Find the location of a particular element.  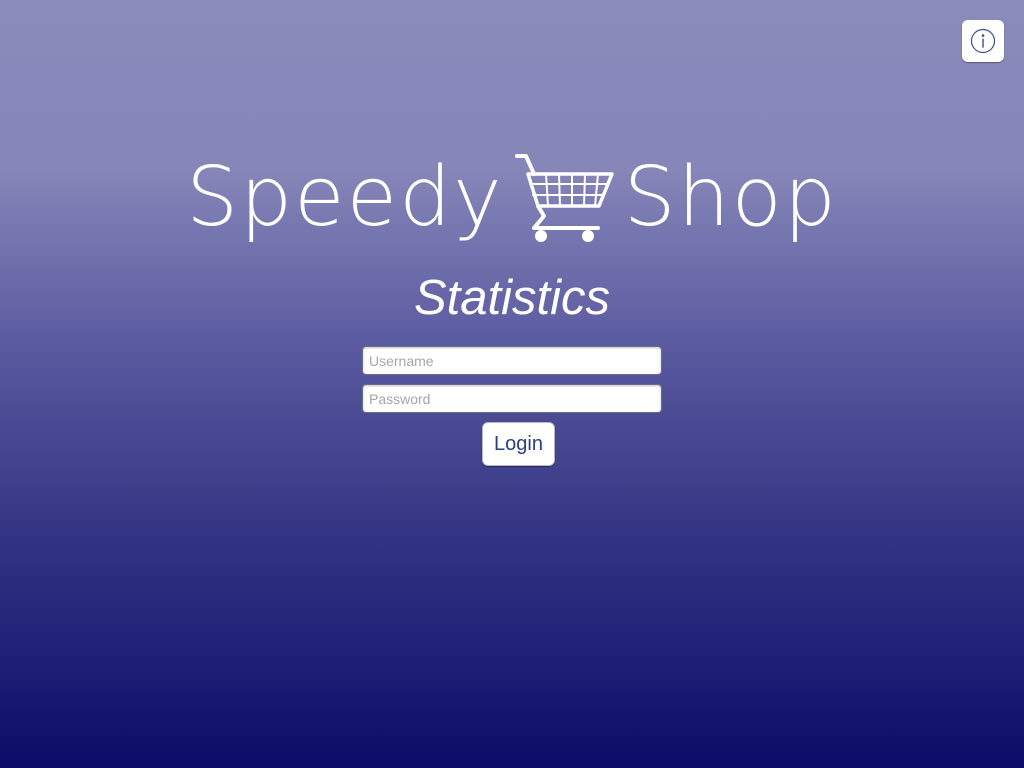

login-button: Login is located at coordinates (518, 444).